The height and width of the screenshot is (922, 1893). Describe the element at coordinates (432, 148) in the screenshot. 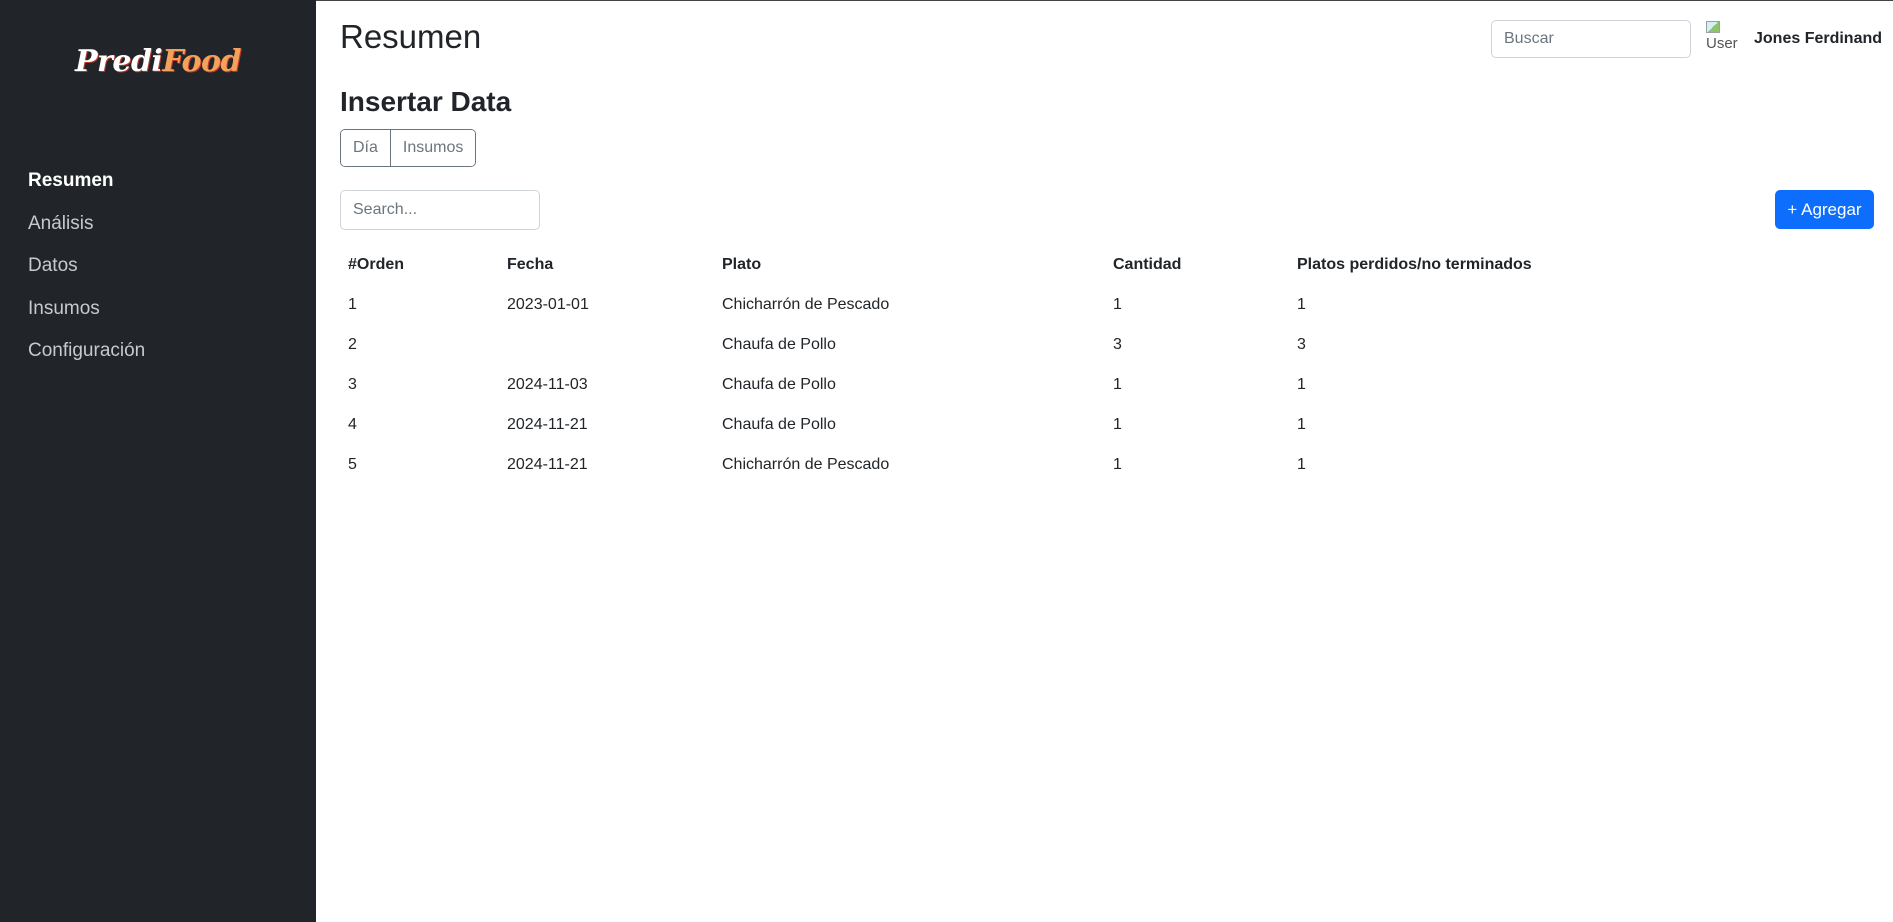

I see `tab-insumos: Insumos` at that location.